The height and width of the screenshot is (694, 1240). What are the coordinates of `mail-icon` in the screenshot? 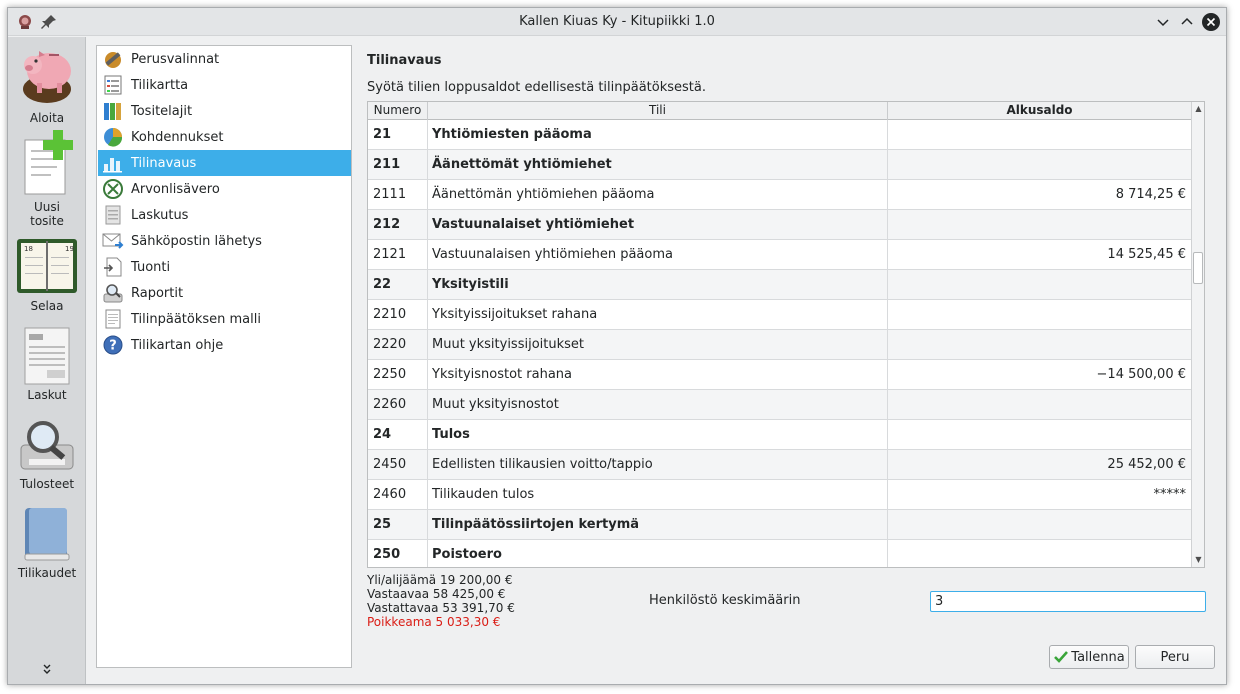 It's located at (113, 241).